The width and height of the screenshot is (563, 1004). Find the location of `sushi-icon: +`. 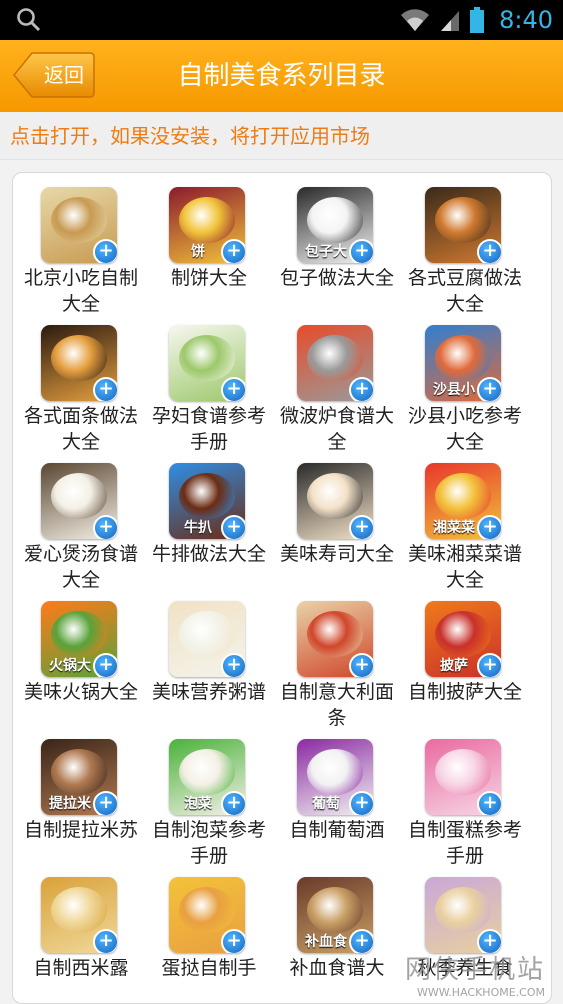

sushi-icon: + is located at coordinates (335, 501).